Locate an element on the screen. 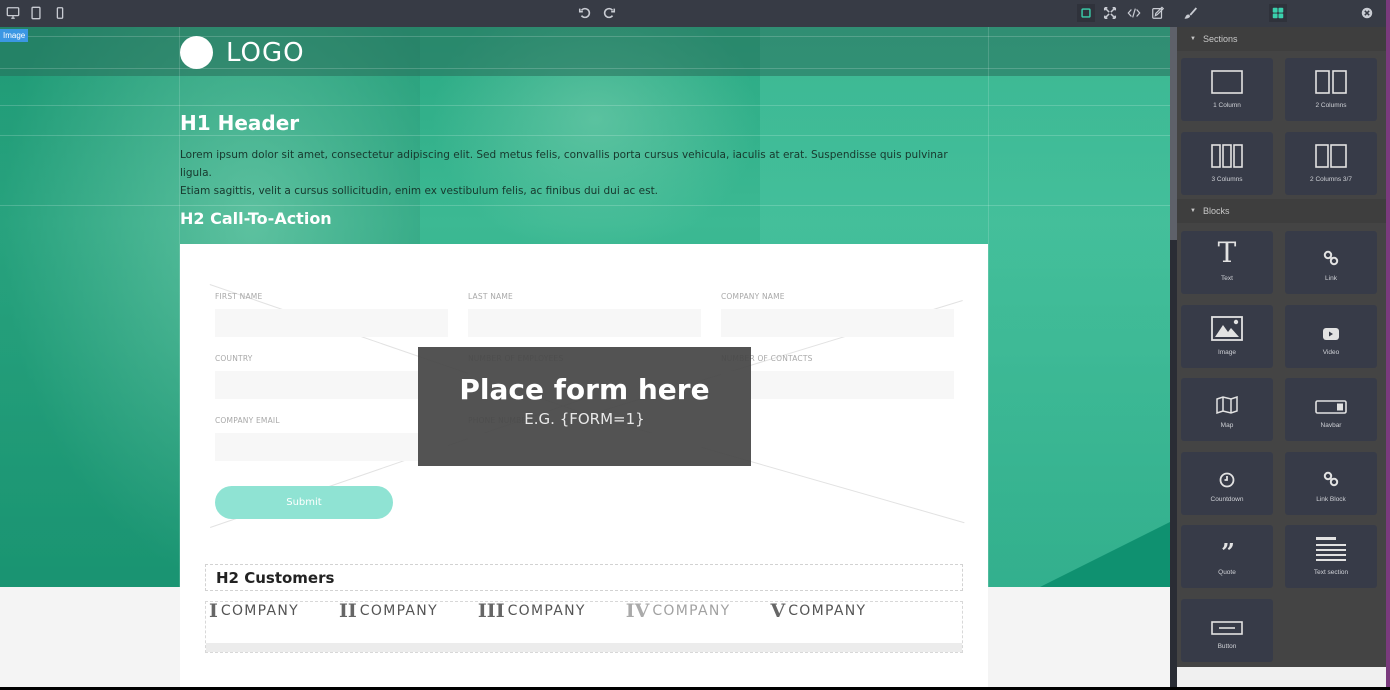 This screenshot has height=690, width=1390. code-icon is located at coordinates (1134, 13).